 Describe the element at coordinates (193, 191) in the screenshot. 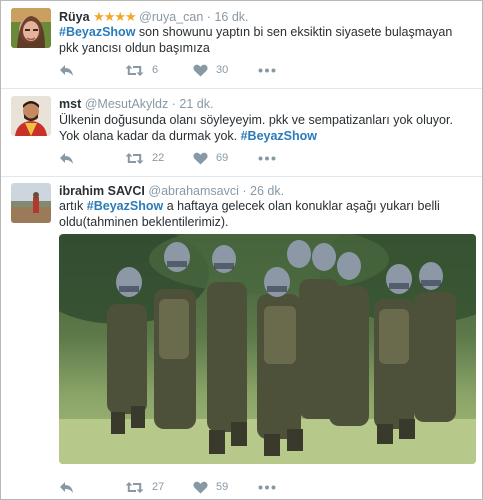

I see `user-handle: @abrahamsavci` at that location.